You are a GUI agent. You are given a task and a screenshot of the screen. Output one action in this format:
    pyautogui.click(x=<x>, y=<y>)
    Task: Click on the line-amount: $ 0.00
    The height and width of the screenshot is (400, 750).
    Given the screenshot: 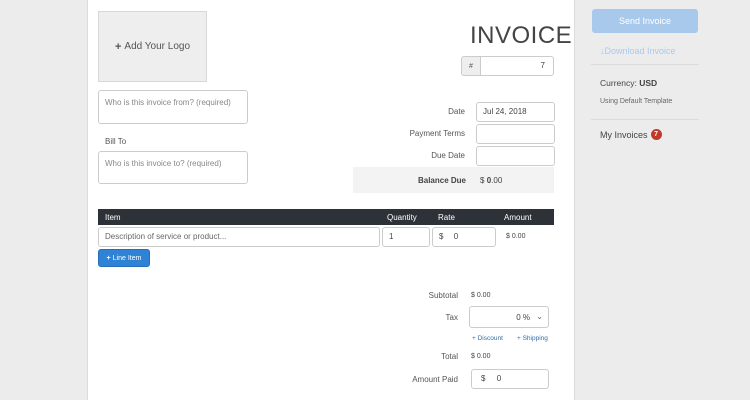 What is the action you would take?
    pyautogui.click(x=516, y=236)
    